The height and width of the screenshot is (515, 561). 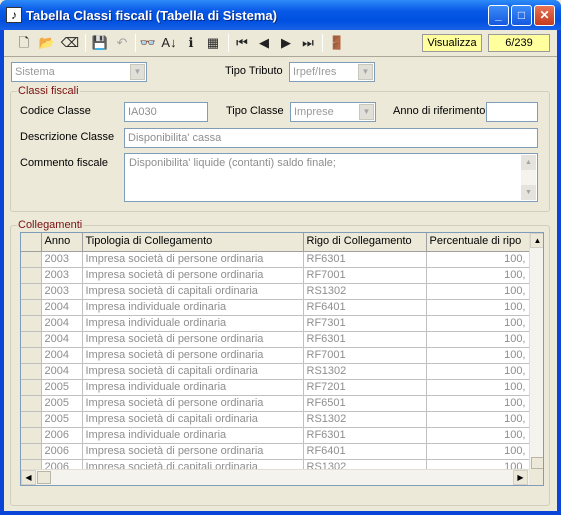 What do you see at coordinates (62, 242) in the screenshot?
I see `column-header-anno: Anno` at bounding box center [62, 242].